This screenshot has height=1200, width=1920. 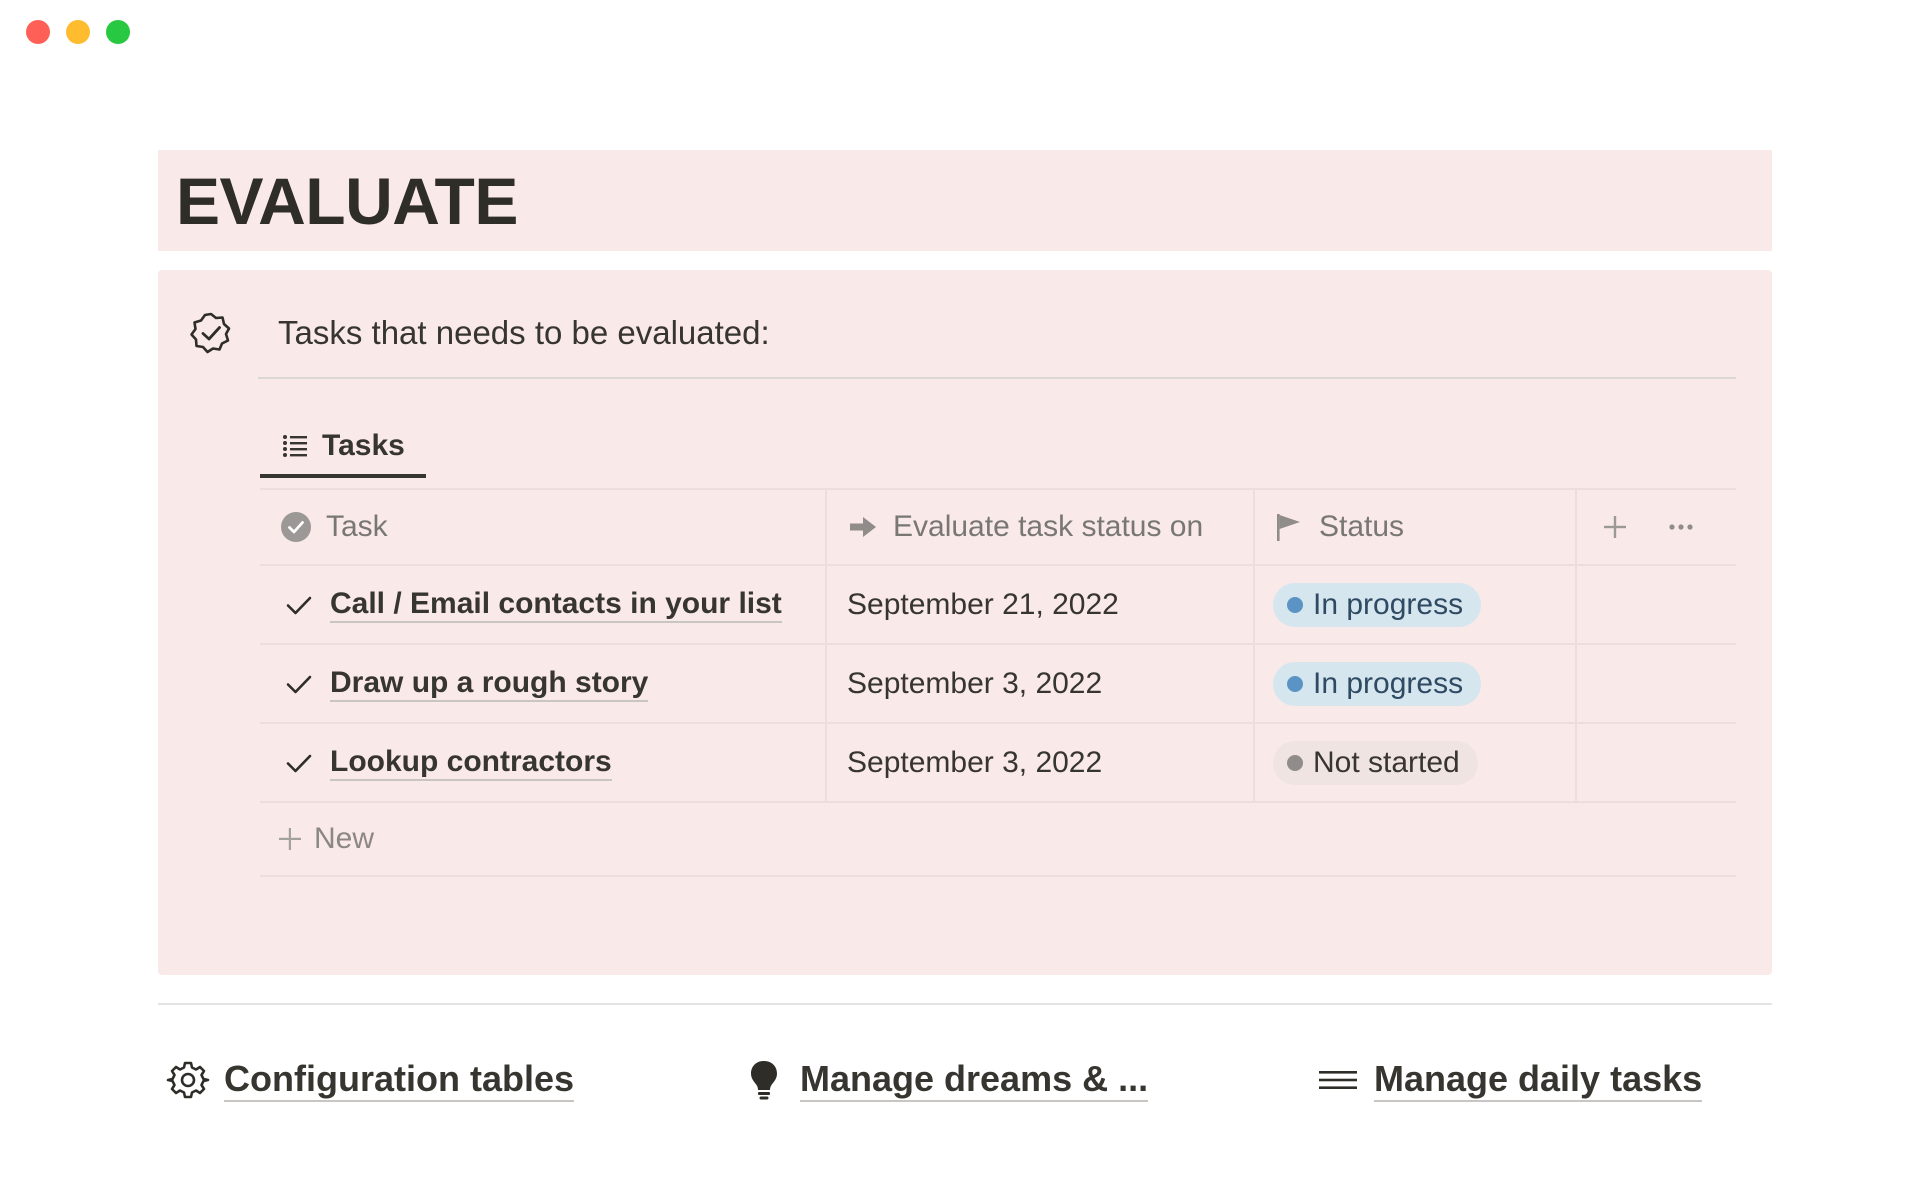 What do you see at coordinates (1655, 527) in the screenshot?
I see `header-actions` at bounding box center [1655, 527].